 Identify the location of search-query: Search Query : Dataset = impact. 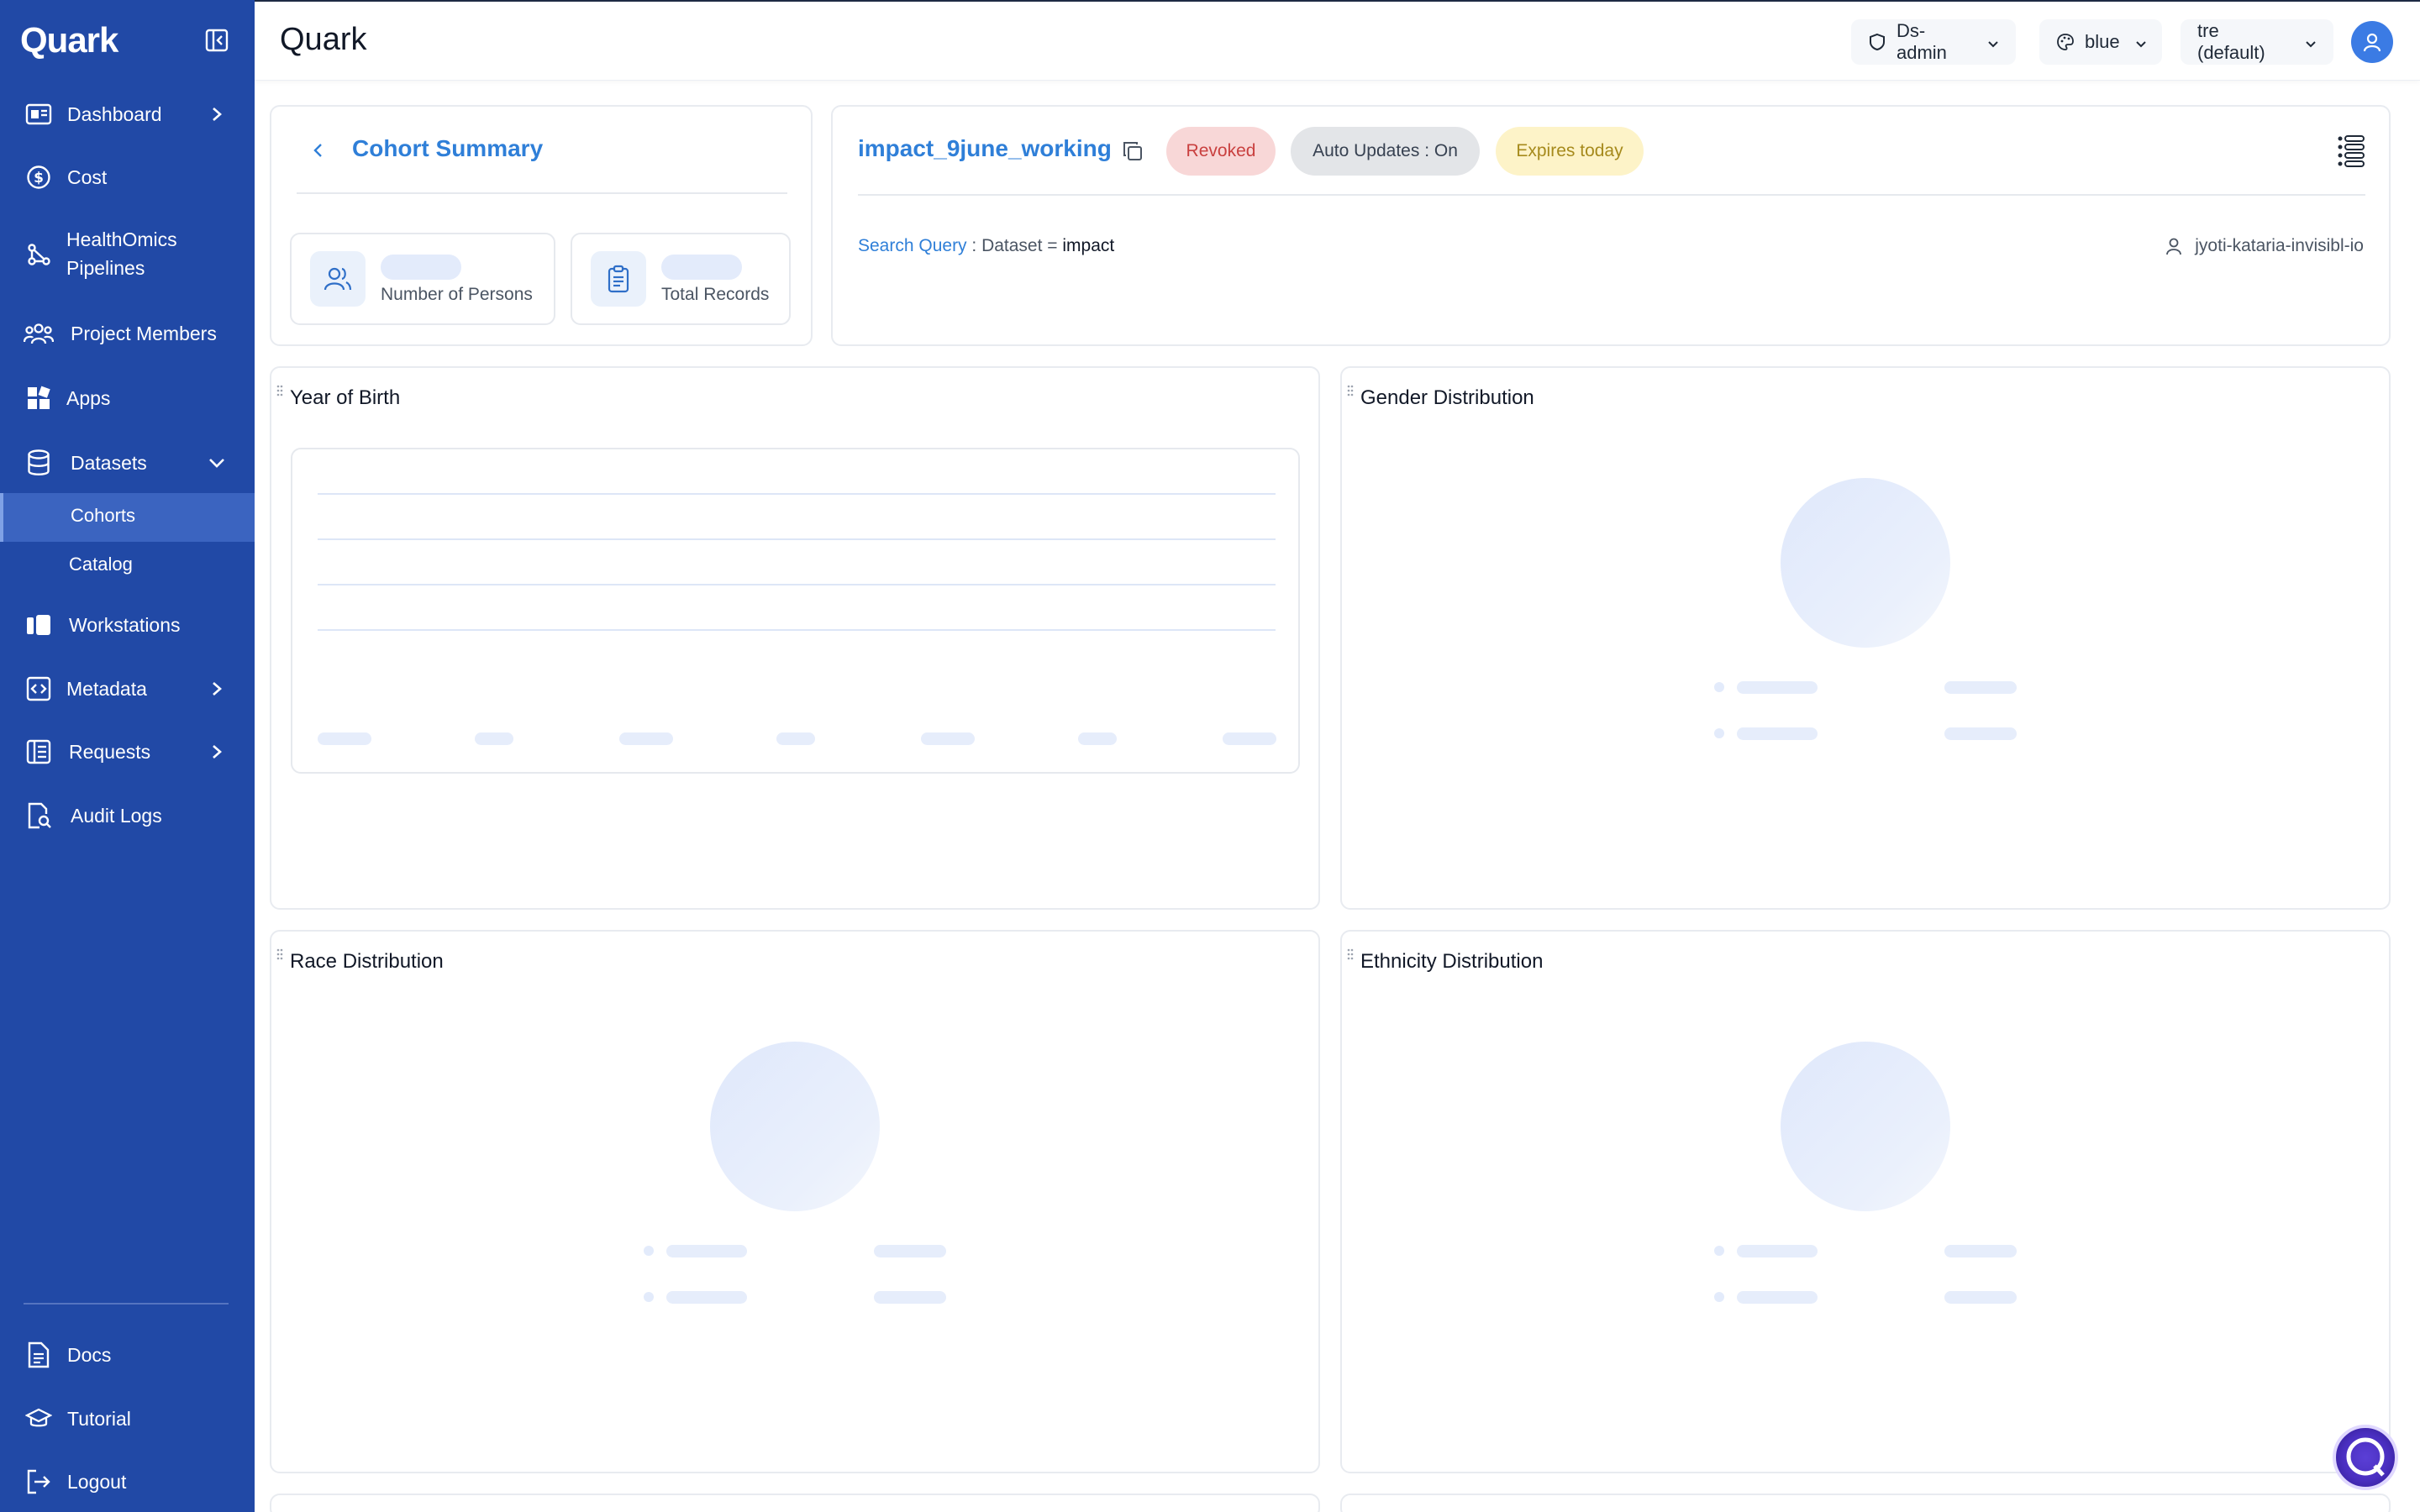
(986, 246).